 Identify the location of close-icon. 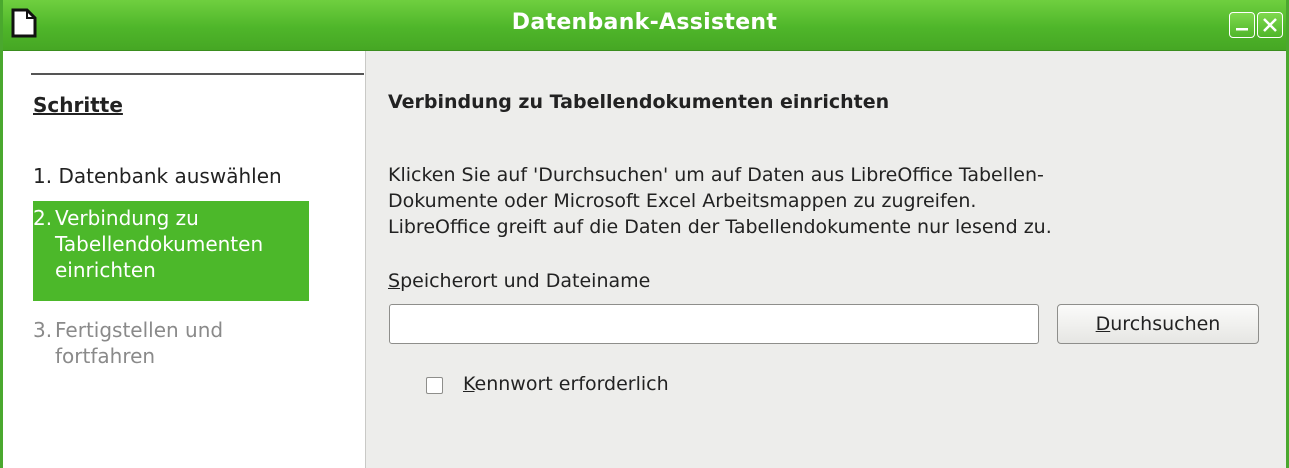
(1270, 25).